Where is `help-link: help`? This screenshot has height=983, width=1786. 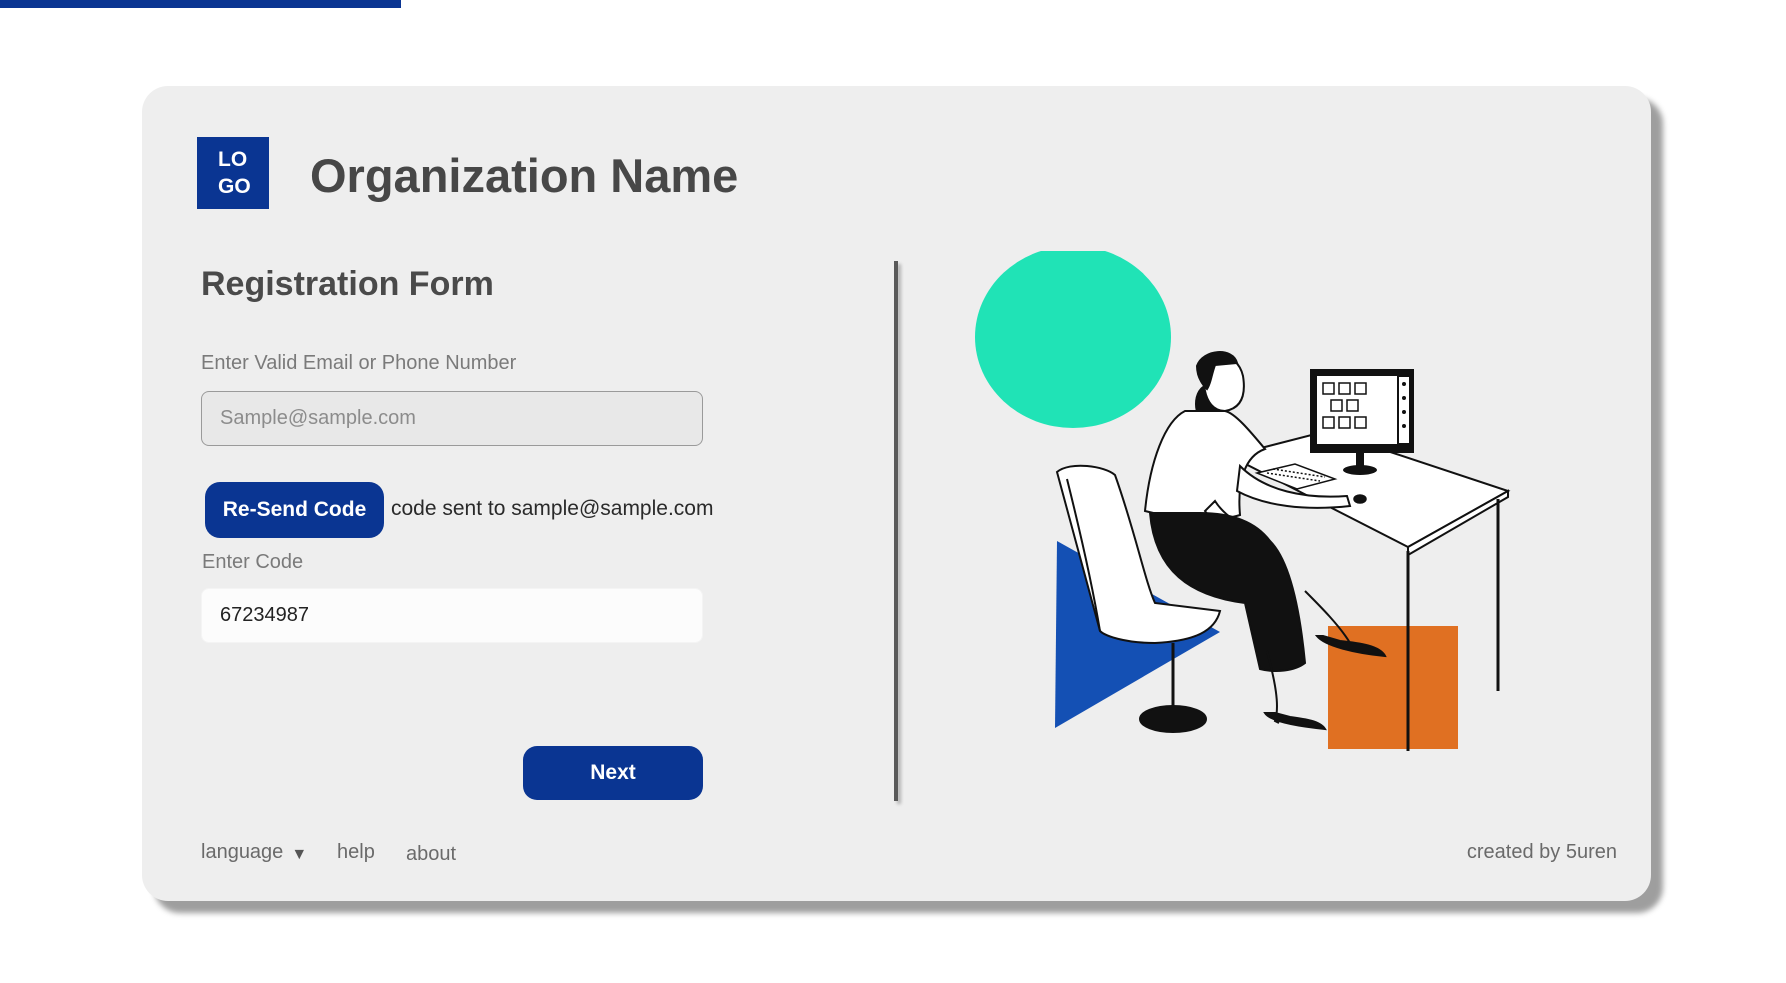
help-link: help is located at coordinates (356, 852).